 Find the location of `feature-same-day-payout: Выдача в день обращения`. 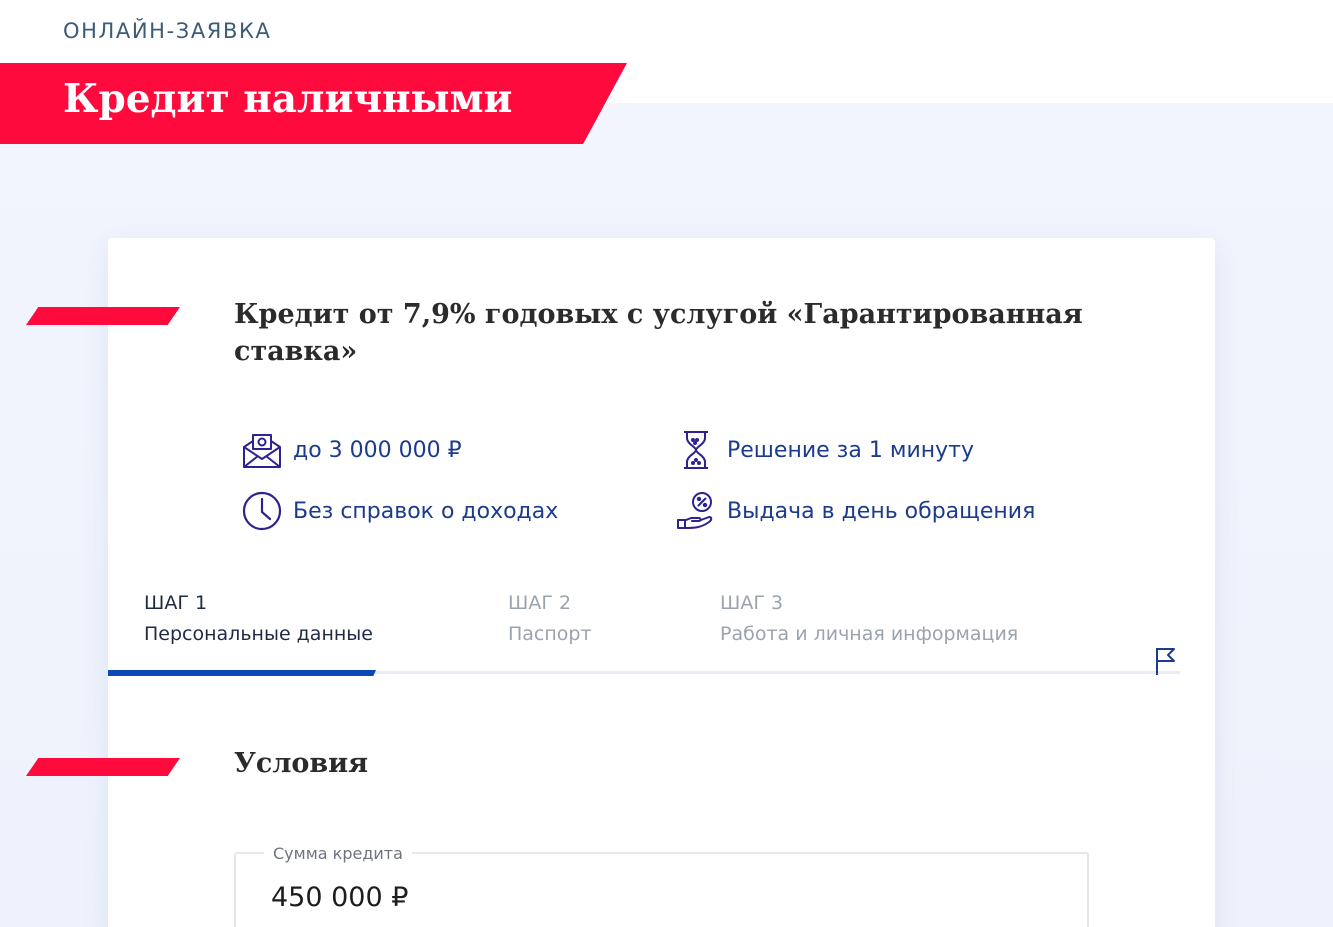

feature-same-day-payout: Выдача в день обращения is located at coordinates (854, 511).